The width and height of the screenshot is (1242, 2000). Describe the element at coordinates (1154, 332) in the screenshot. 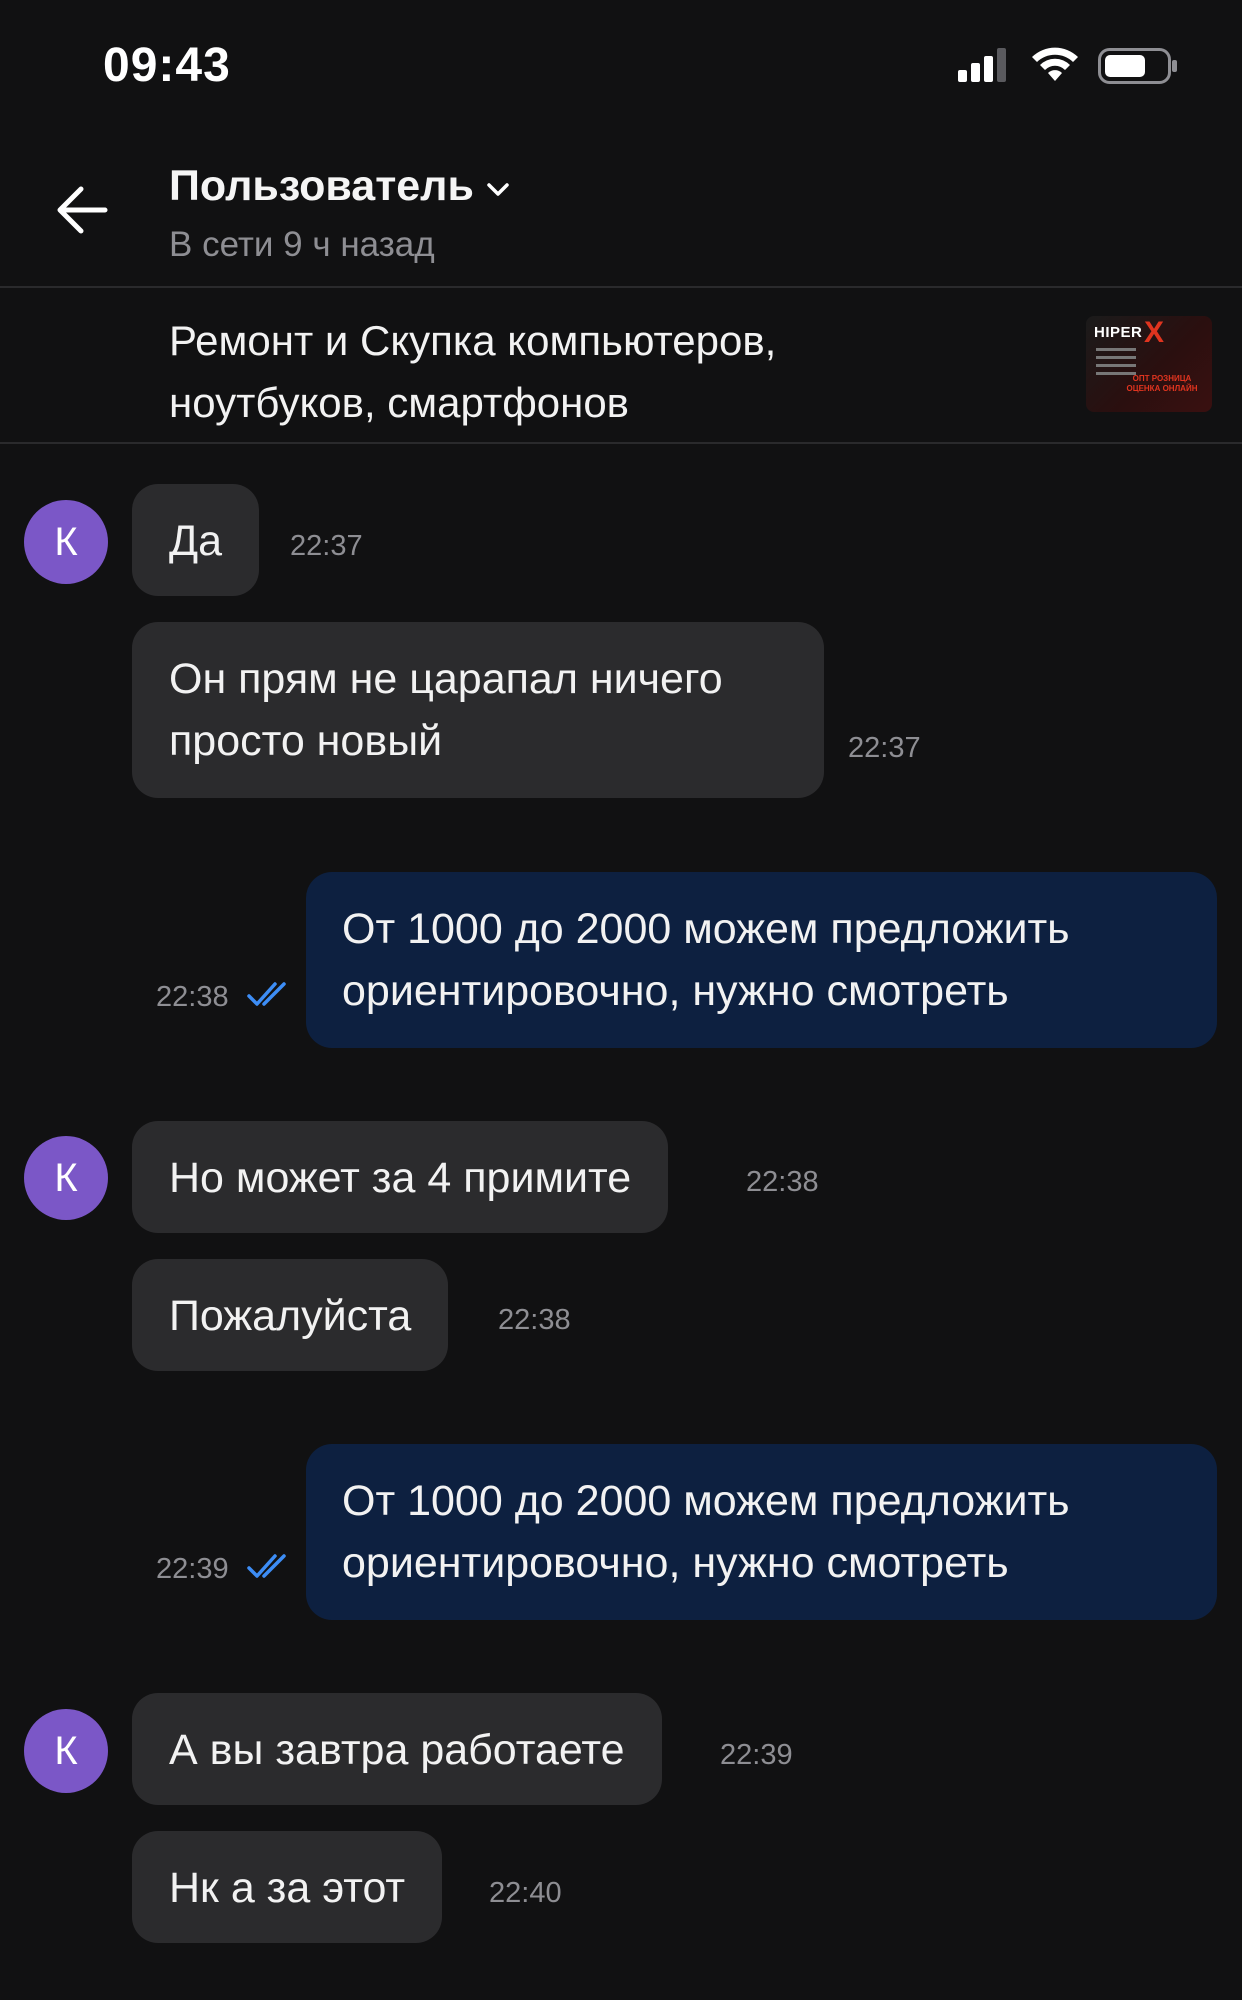

I see `thumbnail-mark: X` at that location.